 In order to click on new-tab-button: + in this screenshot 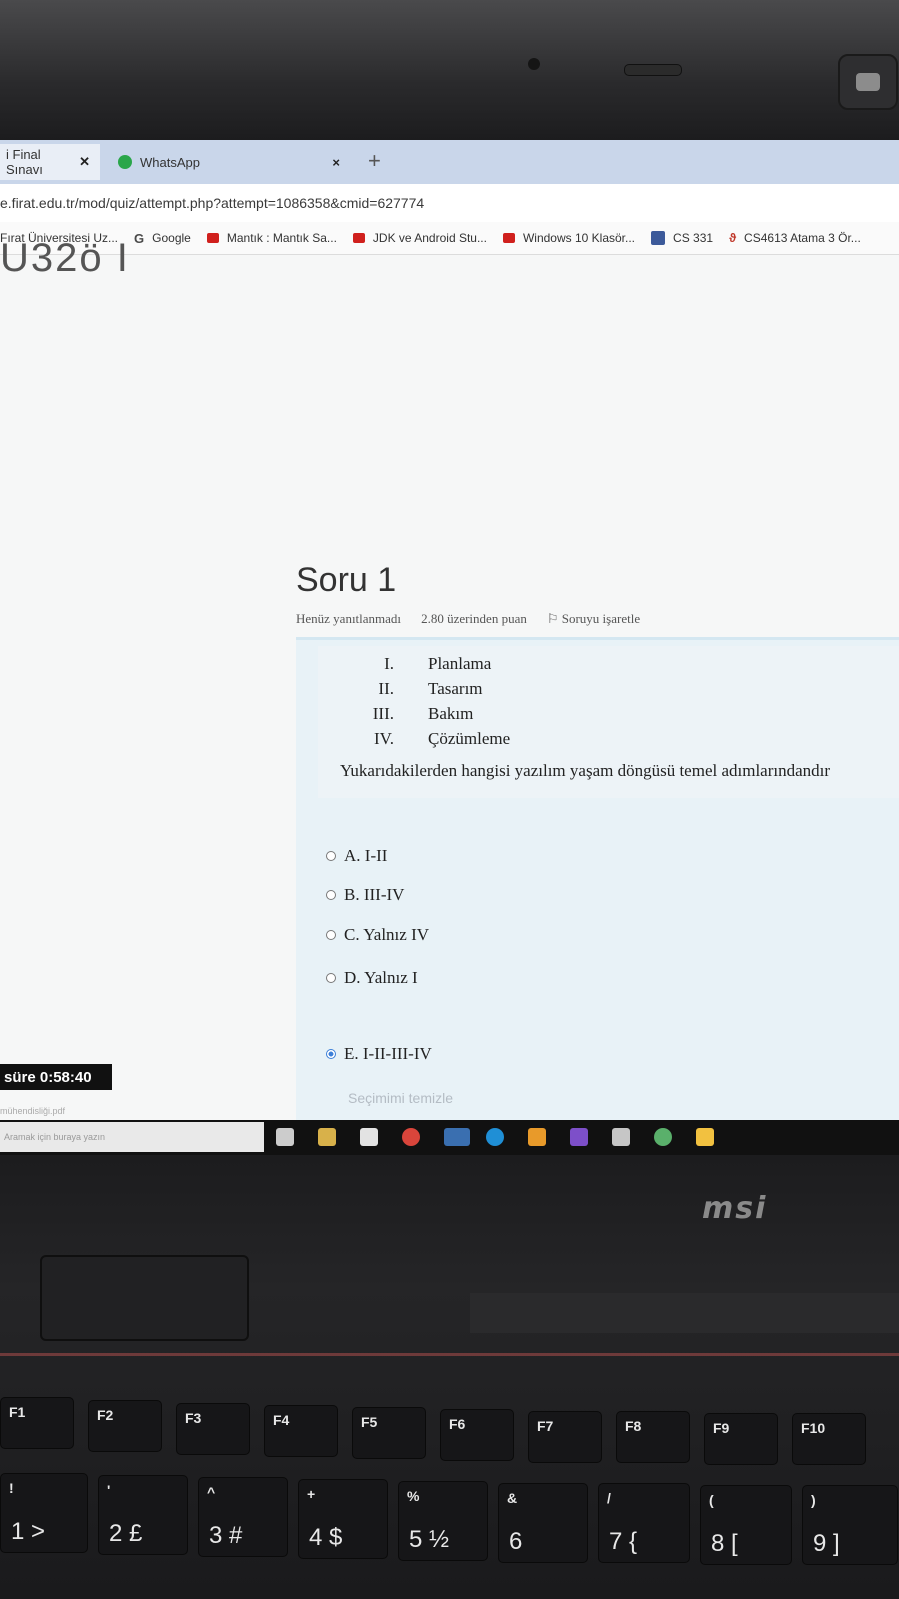, I will do `click(374, 161)`.